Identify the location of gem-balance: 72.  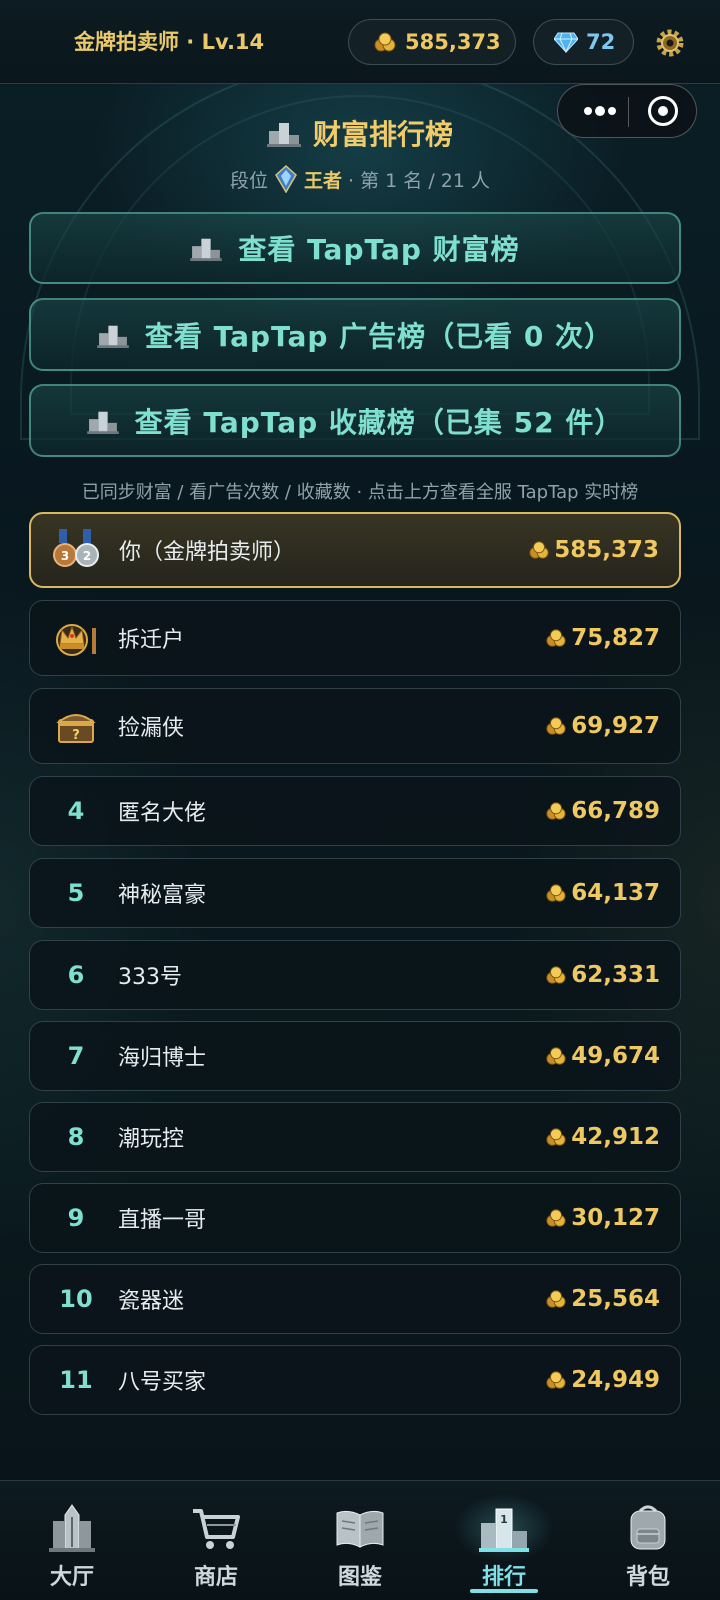
(583, 42).